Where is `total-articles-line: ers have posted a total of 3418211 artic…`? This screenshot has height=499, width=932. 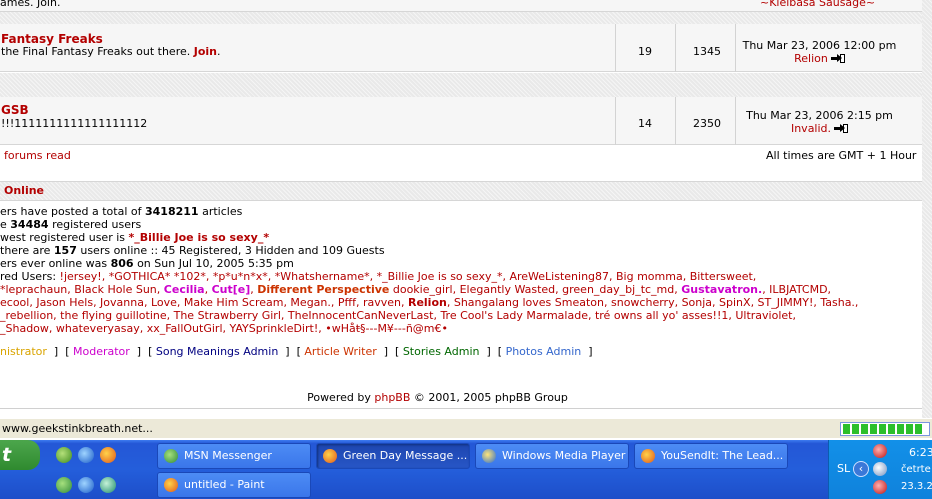 total-articles-line: ers have posted a total of 3418211 artic… is located at coordinates (121, 211).